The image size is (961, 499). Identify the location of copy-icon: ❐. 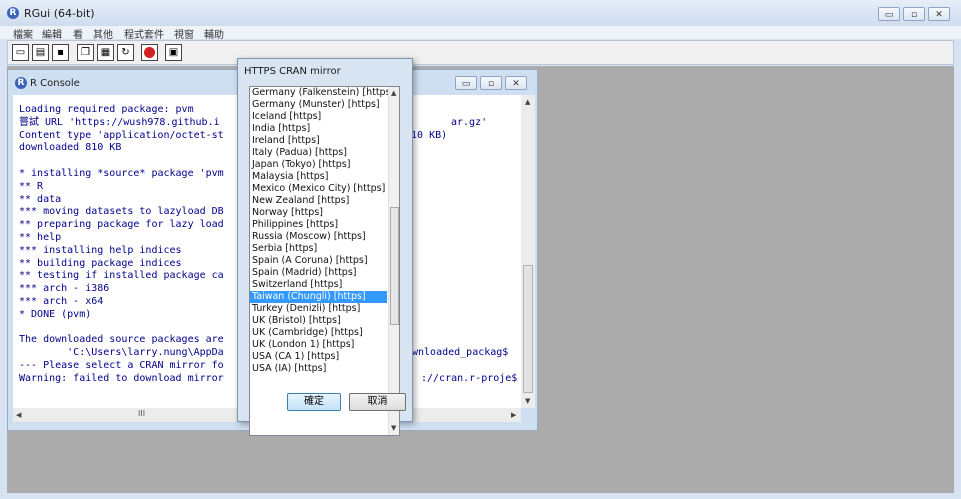
(85, 52).